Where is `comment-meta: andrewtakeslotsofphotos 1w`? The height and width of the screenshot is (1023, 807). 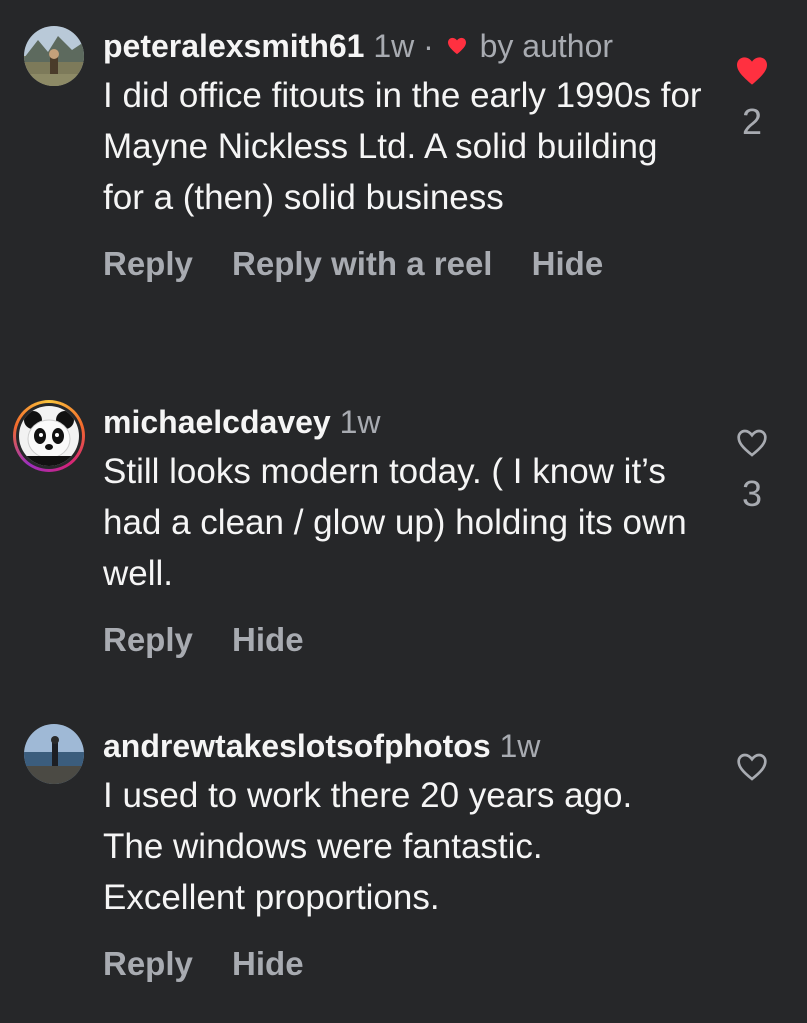 comment-meta: andrewtakeslotsofphotos 1w is located at coordinates (403, 746).